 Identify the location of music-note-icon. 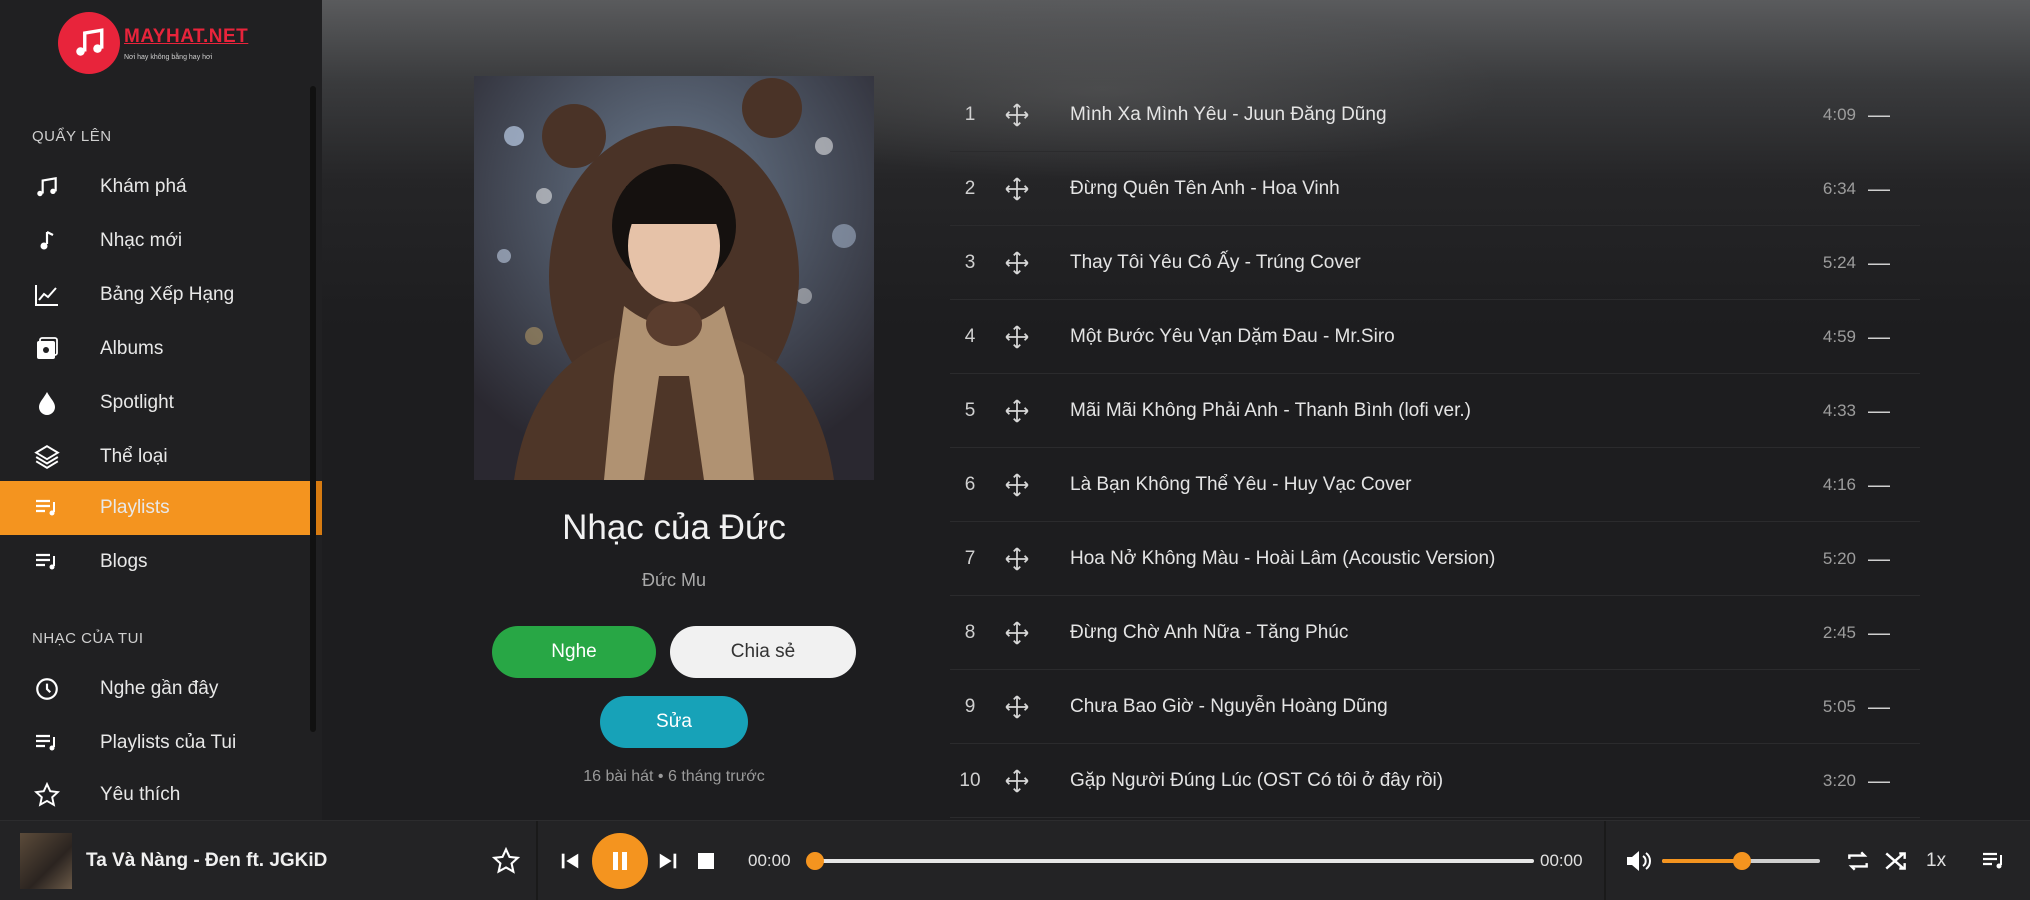
(47, 241).